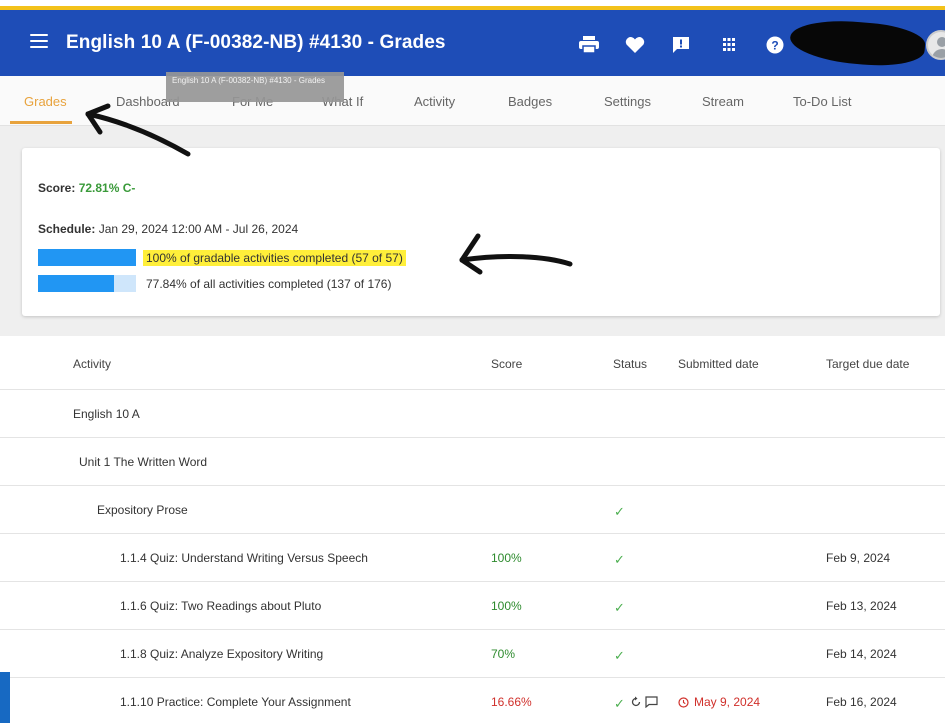  Describe the element at coordinates (867, 364) in the screenshot. I see `column-header-target-due-date: Target due date` at that location.